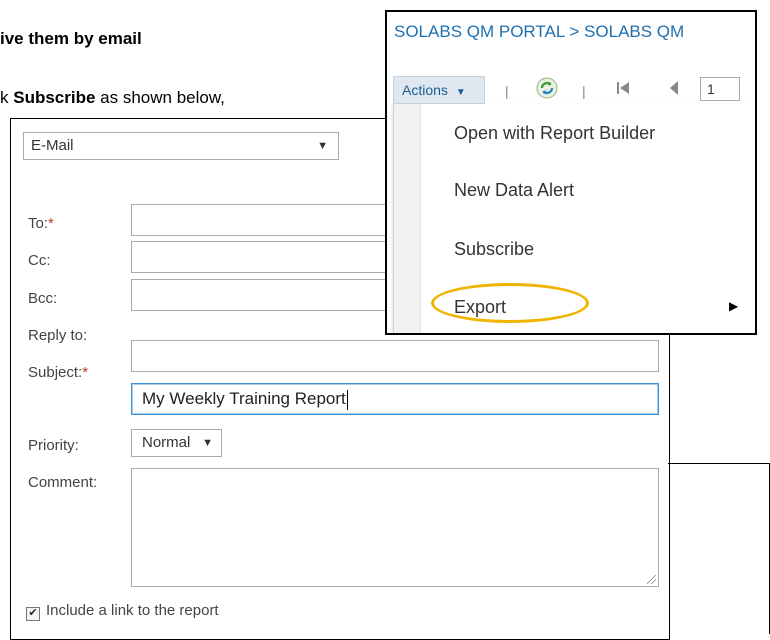 This screenshot has width=770, height=640. Describe the element at coordinates (160, 97) in the screenshot. I see `instruction-suffix: as shown below,` at that location.